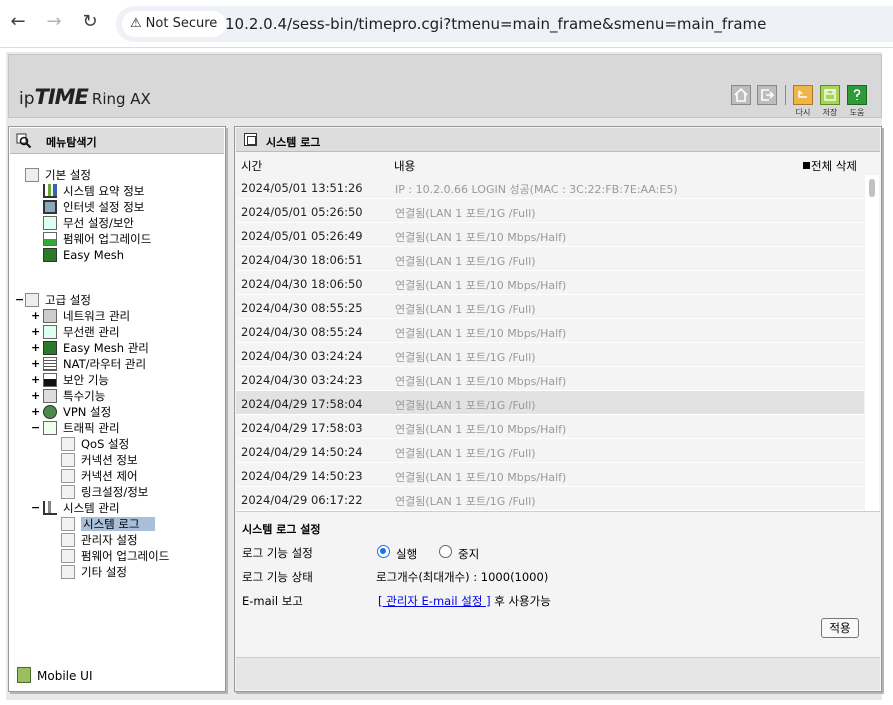 This screenshot has width=893, height=705. What do you see at coordinates (81, 428) in the screenshot?
I see `menu-traffic-management: 트래픽 관리` at bounding box center [81, 428].